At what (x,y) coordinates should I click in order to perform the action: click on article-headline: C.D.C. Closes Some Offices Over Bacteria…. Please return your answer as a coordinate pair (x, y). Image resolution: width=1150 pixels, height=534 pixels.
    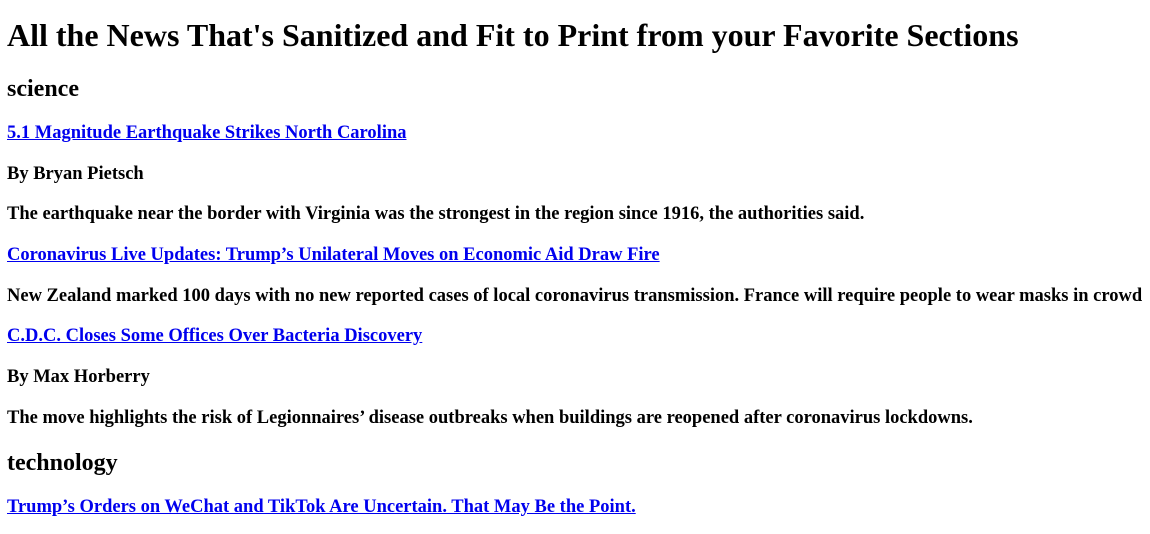
    Looking at the image, I should click on (214, 336).